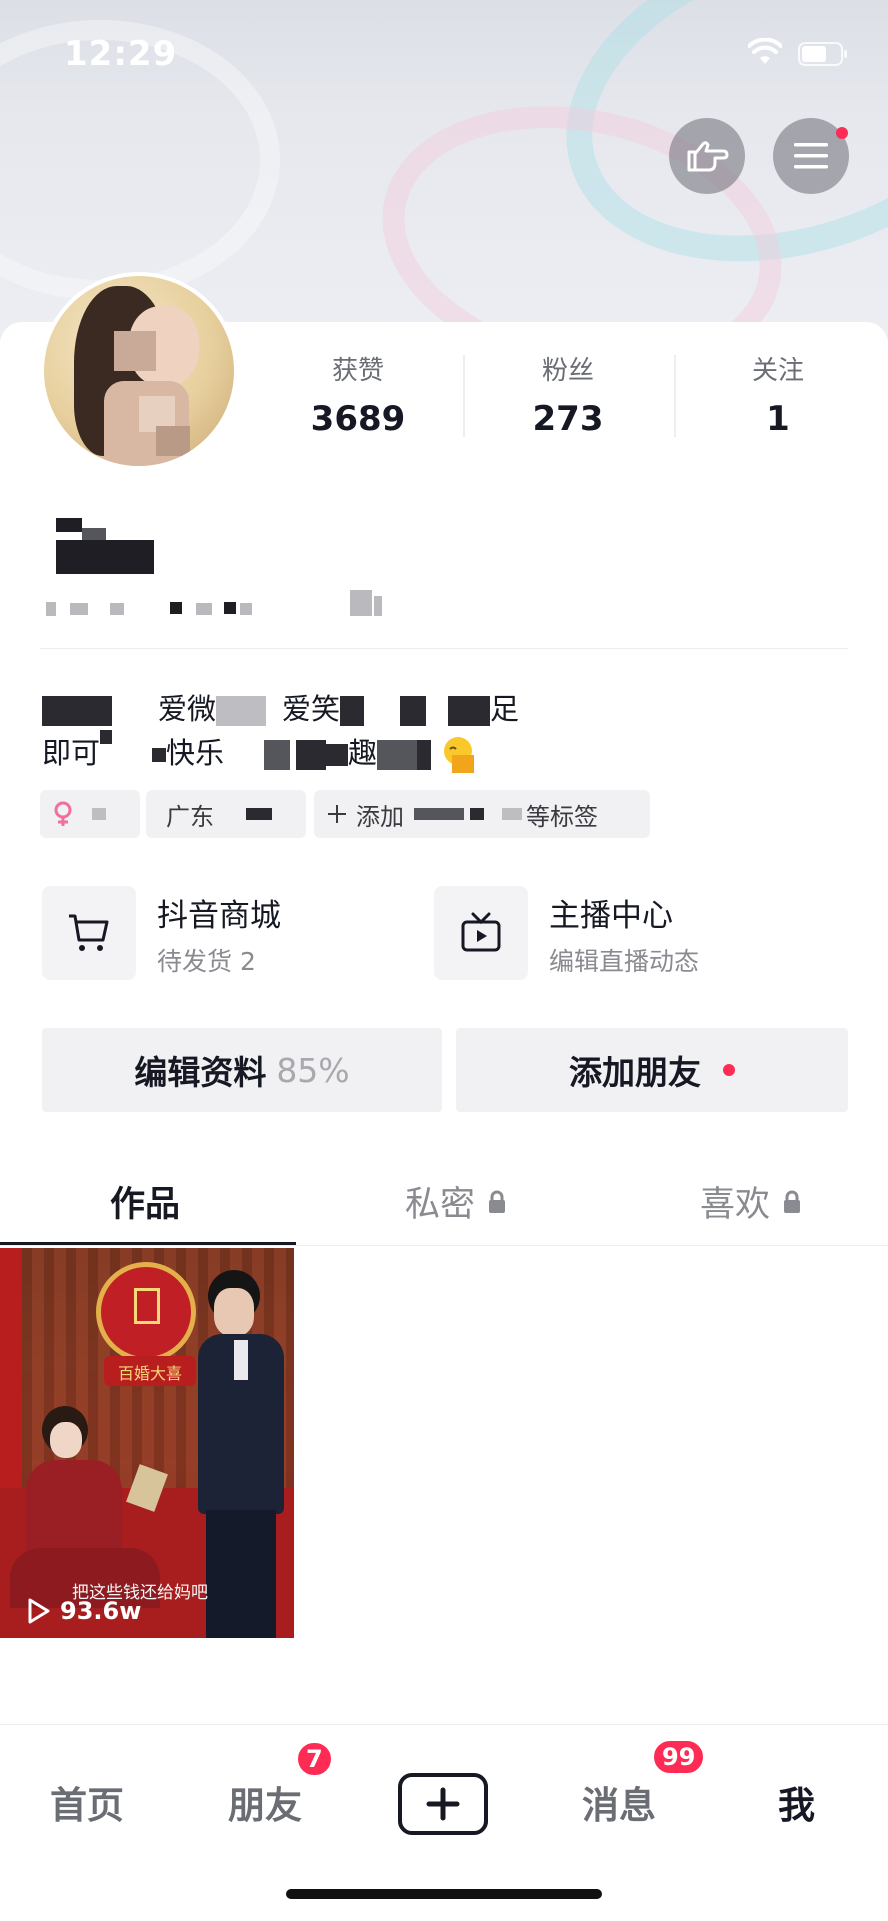 This screenshot has height=1921, width=888. I want to click on tab-likes: 喜欢, so click(751, 1201).